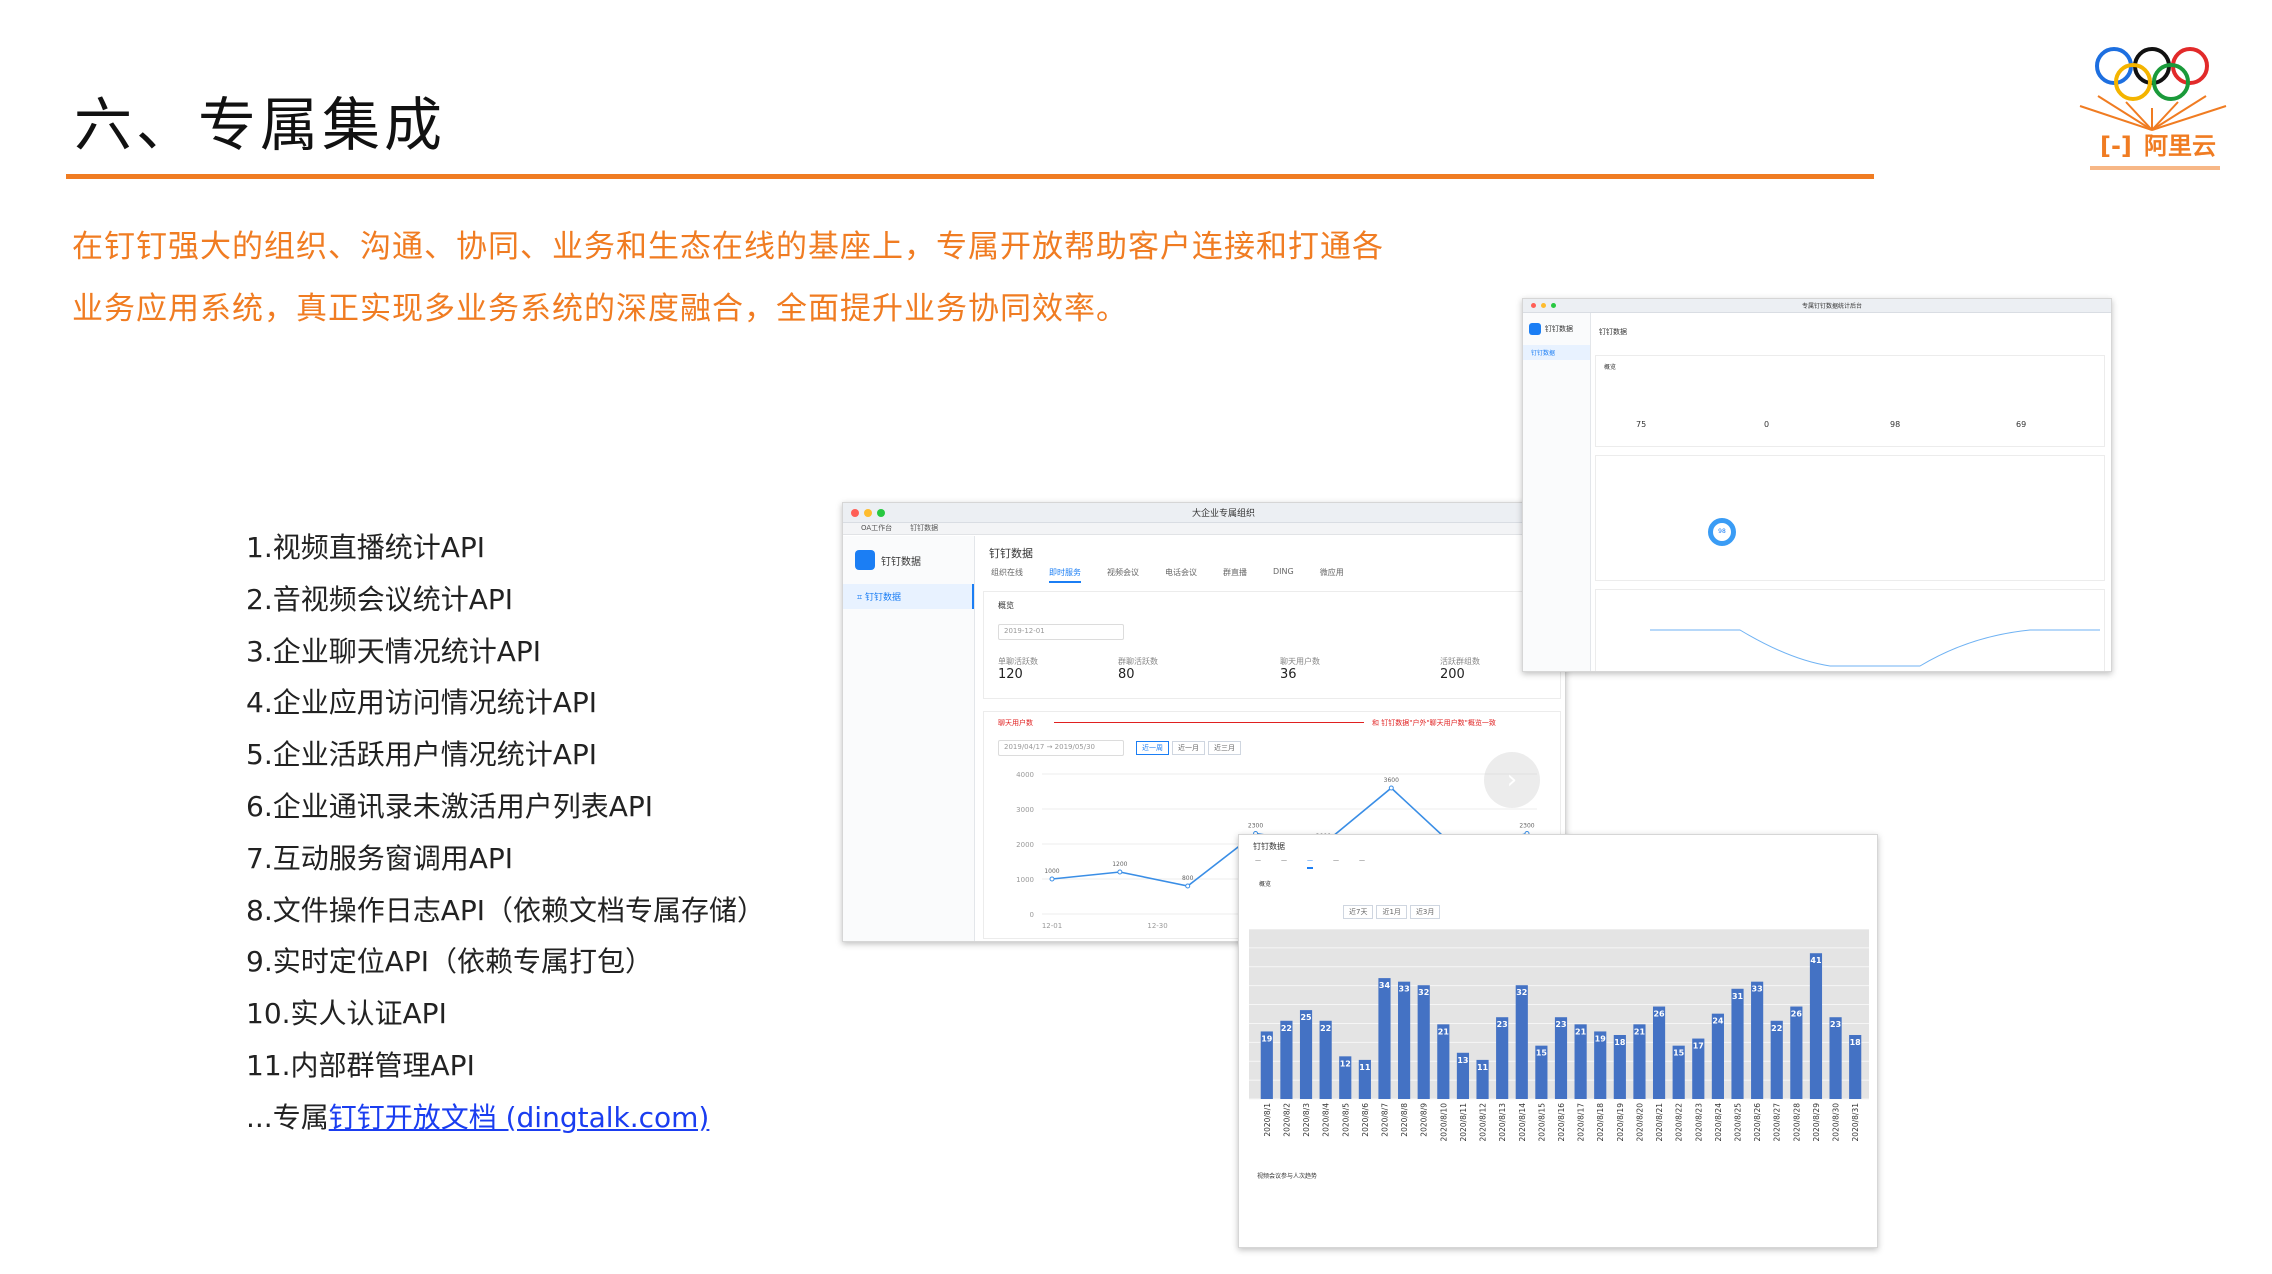  Describe the element at coordinates (1267, 1038) in the screenshot. I see `bar-value-label: 19` at that location.